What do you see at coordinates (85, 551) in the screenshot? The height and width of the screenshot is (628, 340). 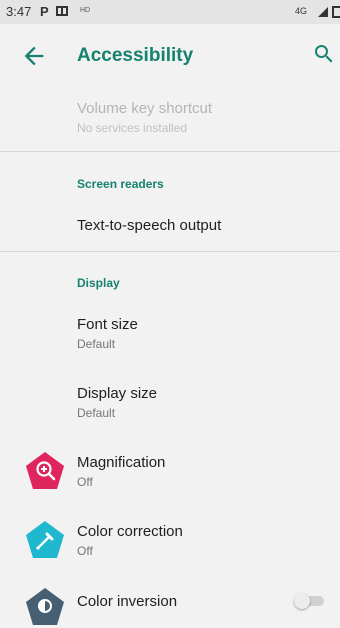 I see `color-correction-summary: Off` at bounding box center [85, 551].